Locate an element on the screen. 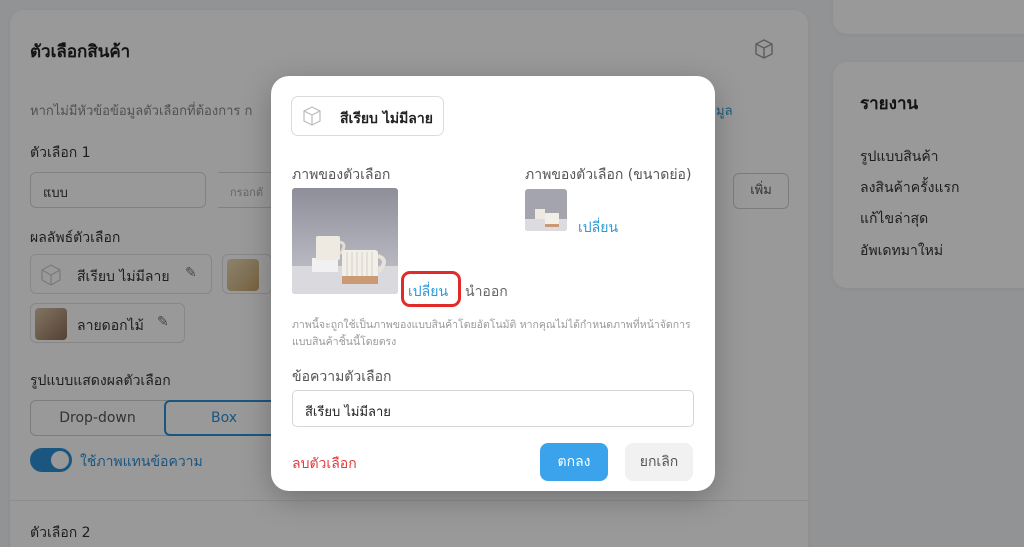  option-thumbnail-image is located at coordinates (546, 210).